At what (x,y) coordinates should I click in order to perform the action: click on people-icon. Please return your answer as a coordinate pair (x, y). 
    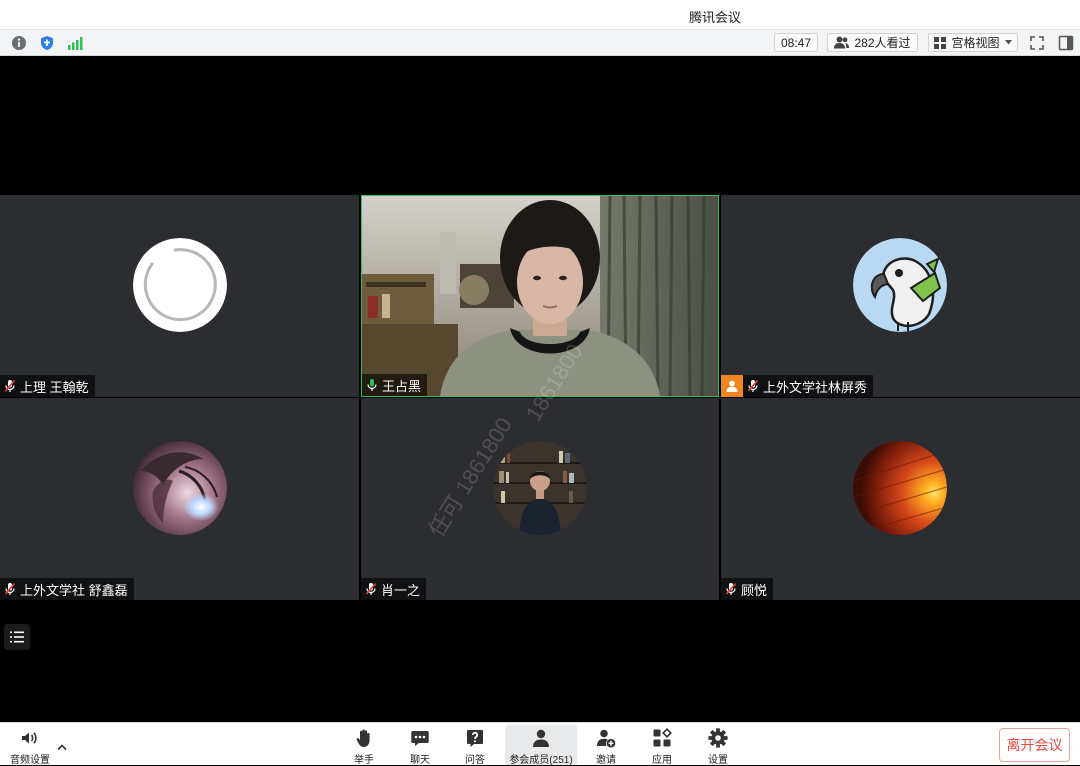
    Looking at the image, I should click on (842, 42).